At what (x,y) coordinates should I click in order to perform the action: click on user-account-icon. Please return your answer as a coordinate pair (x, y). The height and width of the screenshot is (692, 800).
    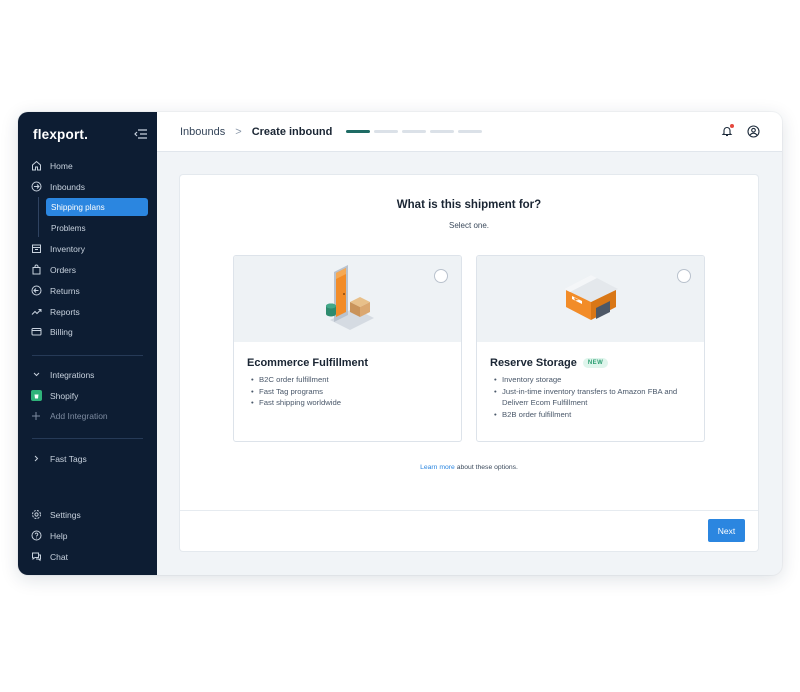
    Looking at the image, I should click on (753, 131).